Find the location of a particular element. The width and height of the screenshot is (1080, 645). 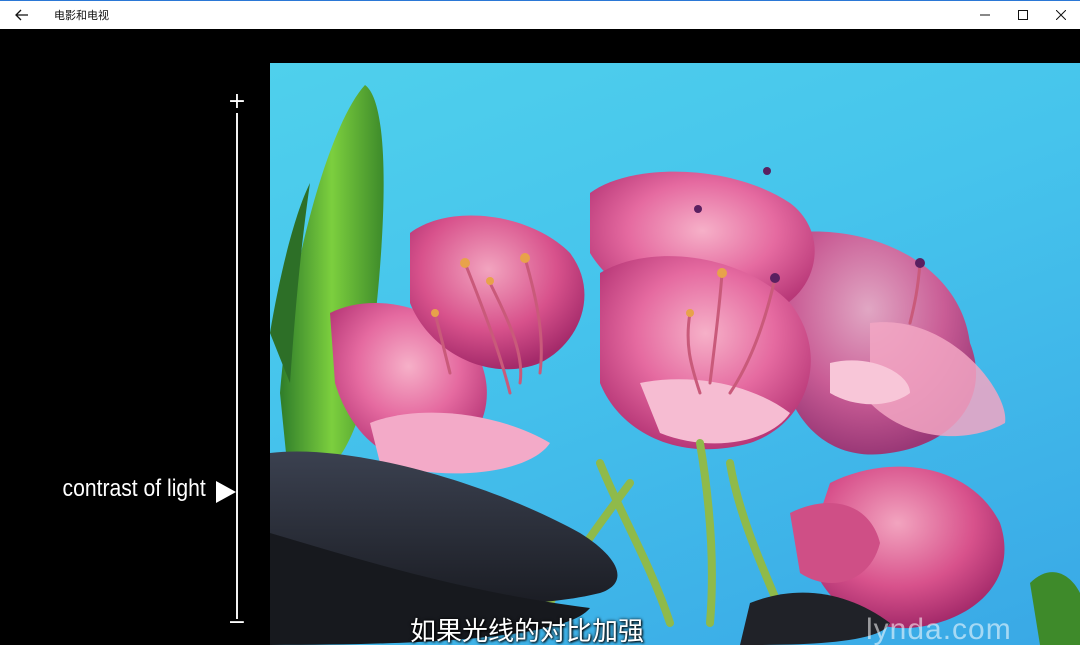

watermark-logo: lynda.com is located at coordinates (939, 629).